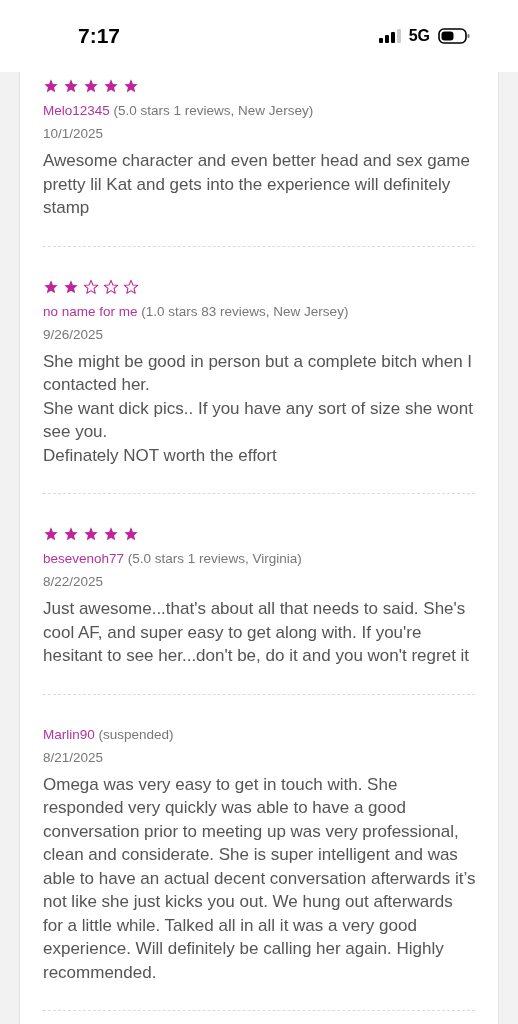 The height and width of the screenshot is (1024, 518). I want to click on author-link: Melo12345, so click(76, 110).